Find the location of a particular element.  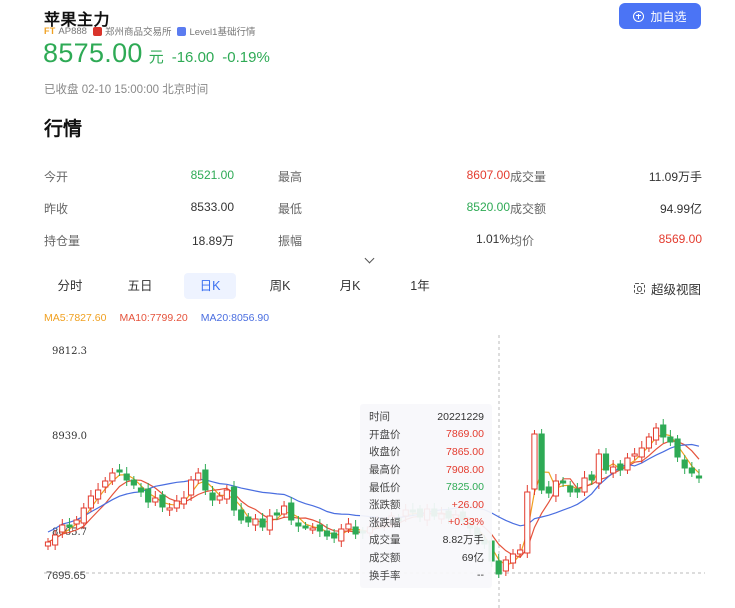

tooltip-value: 7869.00 is located at coordinates (465, 434).